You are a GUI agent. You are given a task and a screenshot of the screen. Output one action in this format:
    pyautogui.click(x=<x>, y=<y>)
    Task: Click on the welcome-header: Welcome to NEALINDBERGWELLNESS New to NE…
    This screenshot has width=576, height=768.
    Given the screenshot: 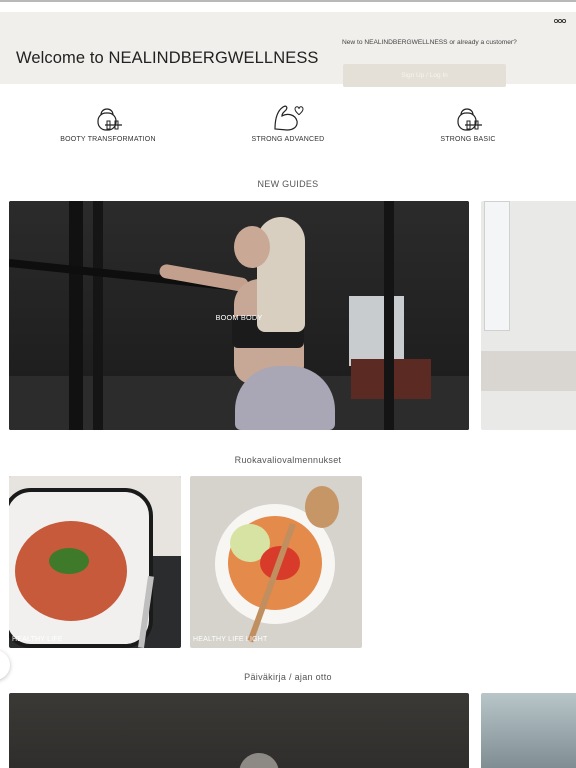 What is the action you would take?
    pyautogui.click(x=288, y=49)
    